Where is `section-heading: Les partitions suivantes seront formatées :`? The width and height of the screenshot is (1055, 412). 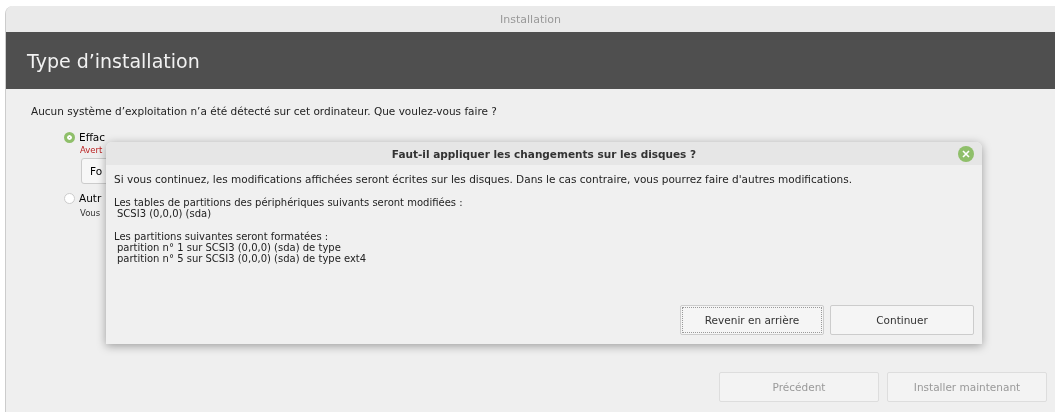 section-heading: Les partitions suivantes seront formatées : is located at coordinates (221, 236).